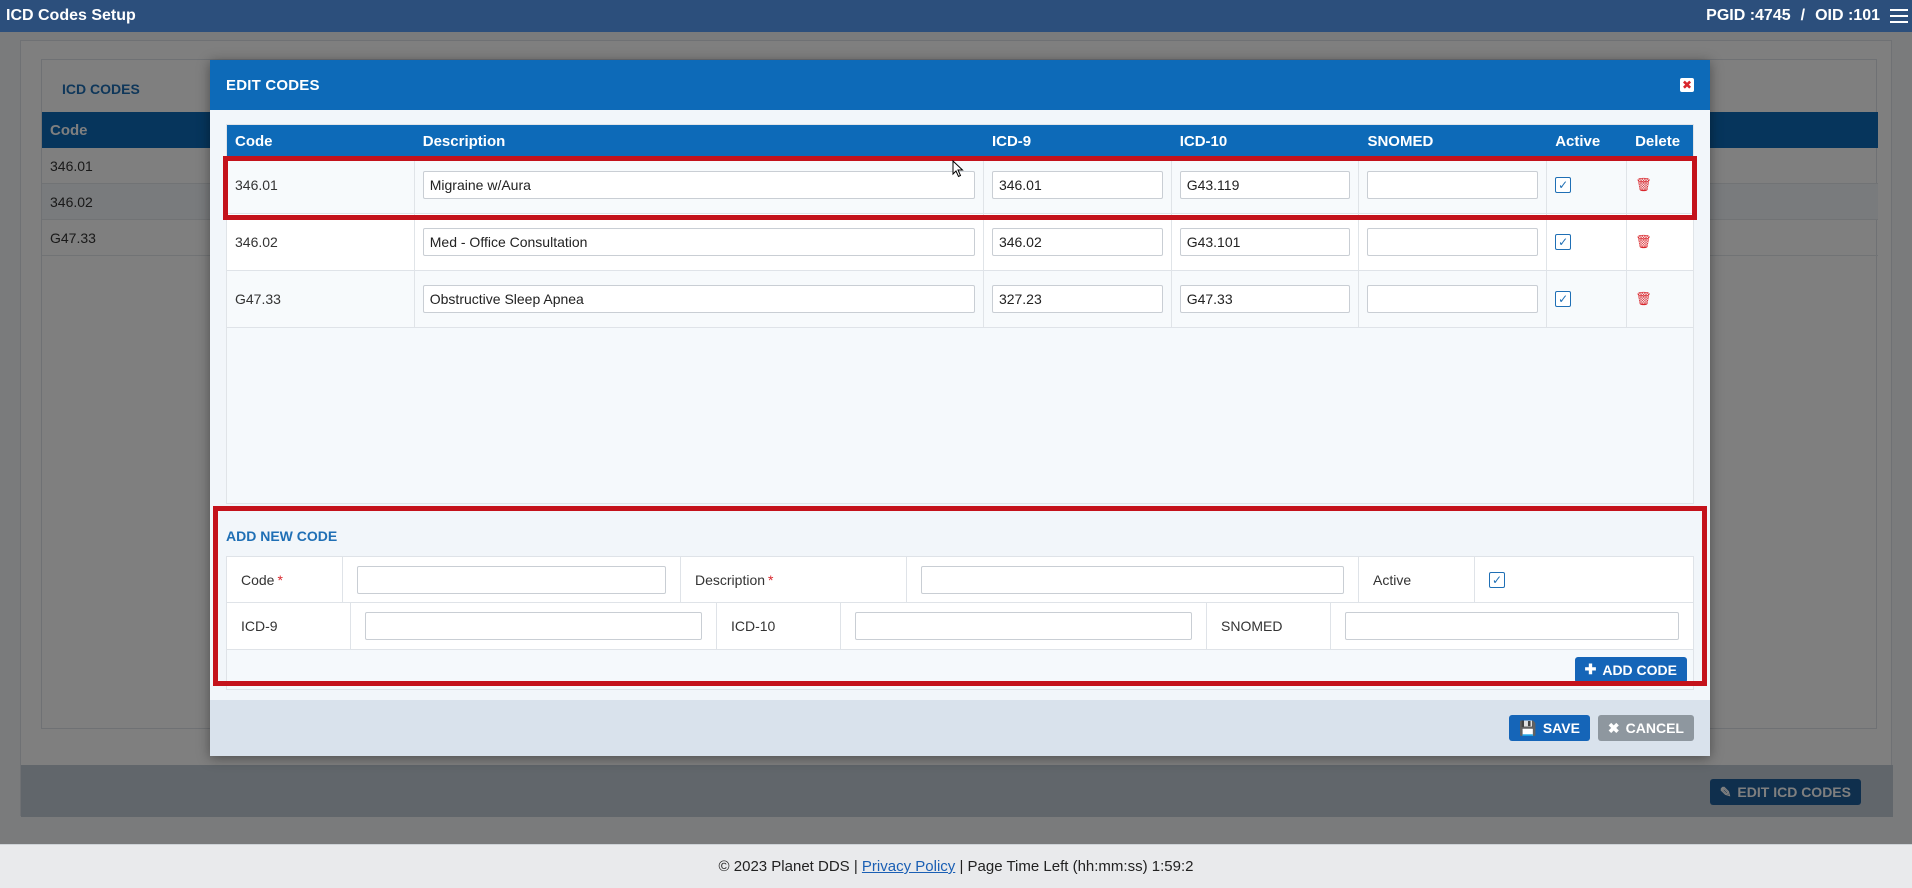 The image size is (1912, 888). What do you see at coordinates (1687, 85) in the screenshot?
I see `close-icon: ✖` at bounding box center [1687, 85].